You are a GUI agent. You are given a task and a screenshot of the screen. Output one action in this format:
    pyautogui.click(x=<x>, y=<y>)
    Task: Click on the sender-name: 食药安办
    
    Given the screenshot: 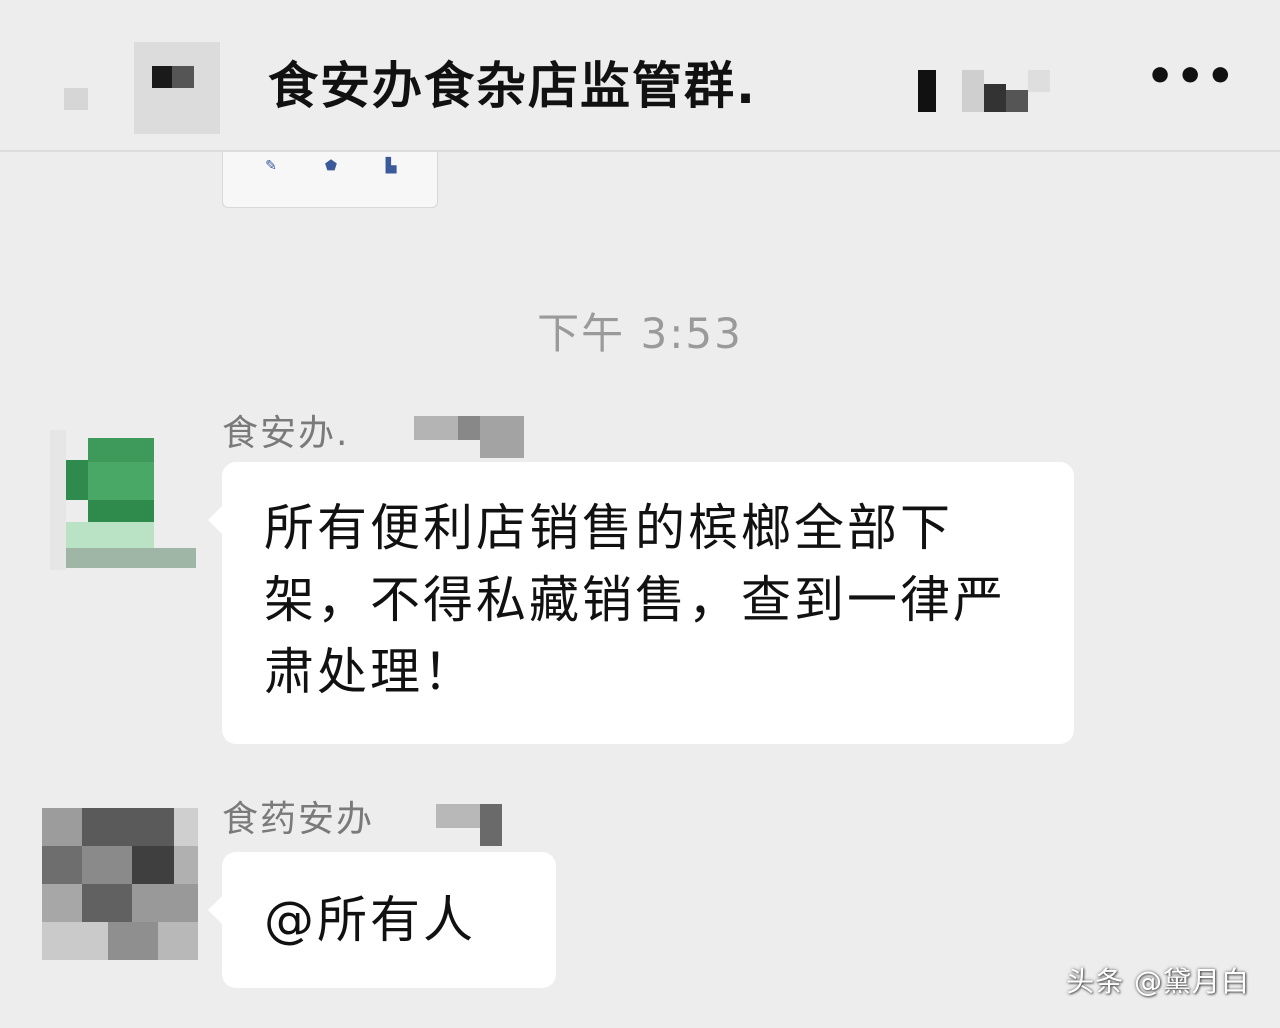 What is the action you would take?
    pyautogui.click(x=298, y=819)
    